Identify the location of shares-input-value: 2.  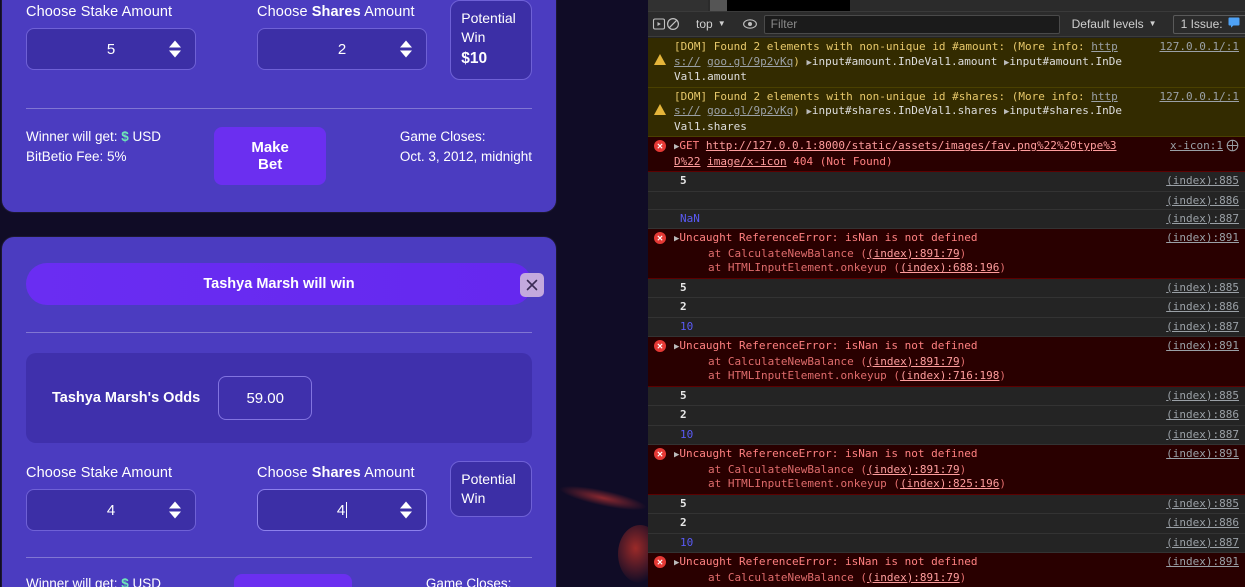
(342, 49).